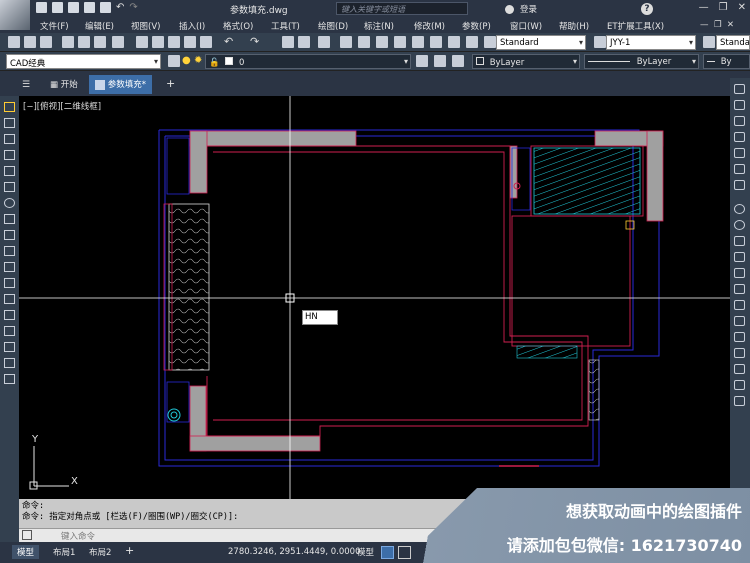  I want to click on hatch-icon, so click(739, 337).